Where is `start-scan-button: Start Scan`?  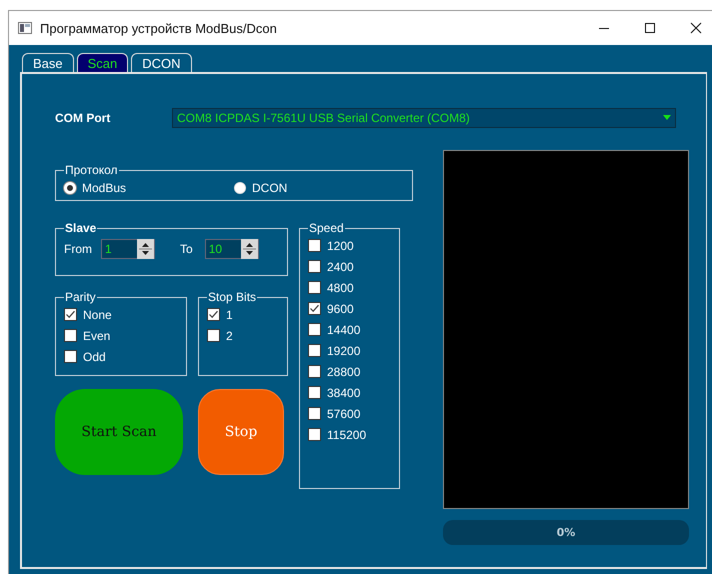
start-scan-button: Start Scan is located at coordinates (119, 432).